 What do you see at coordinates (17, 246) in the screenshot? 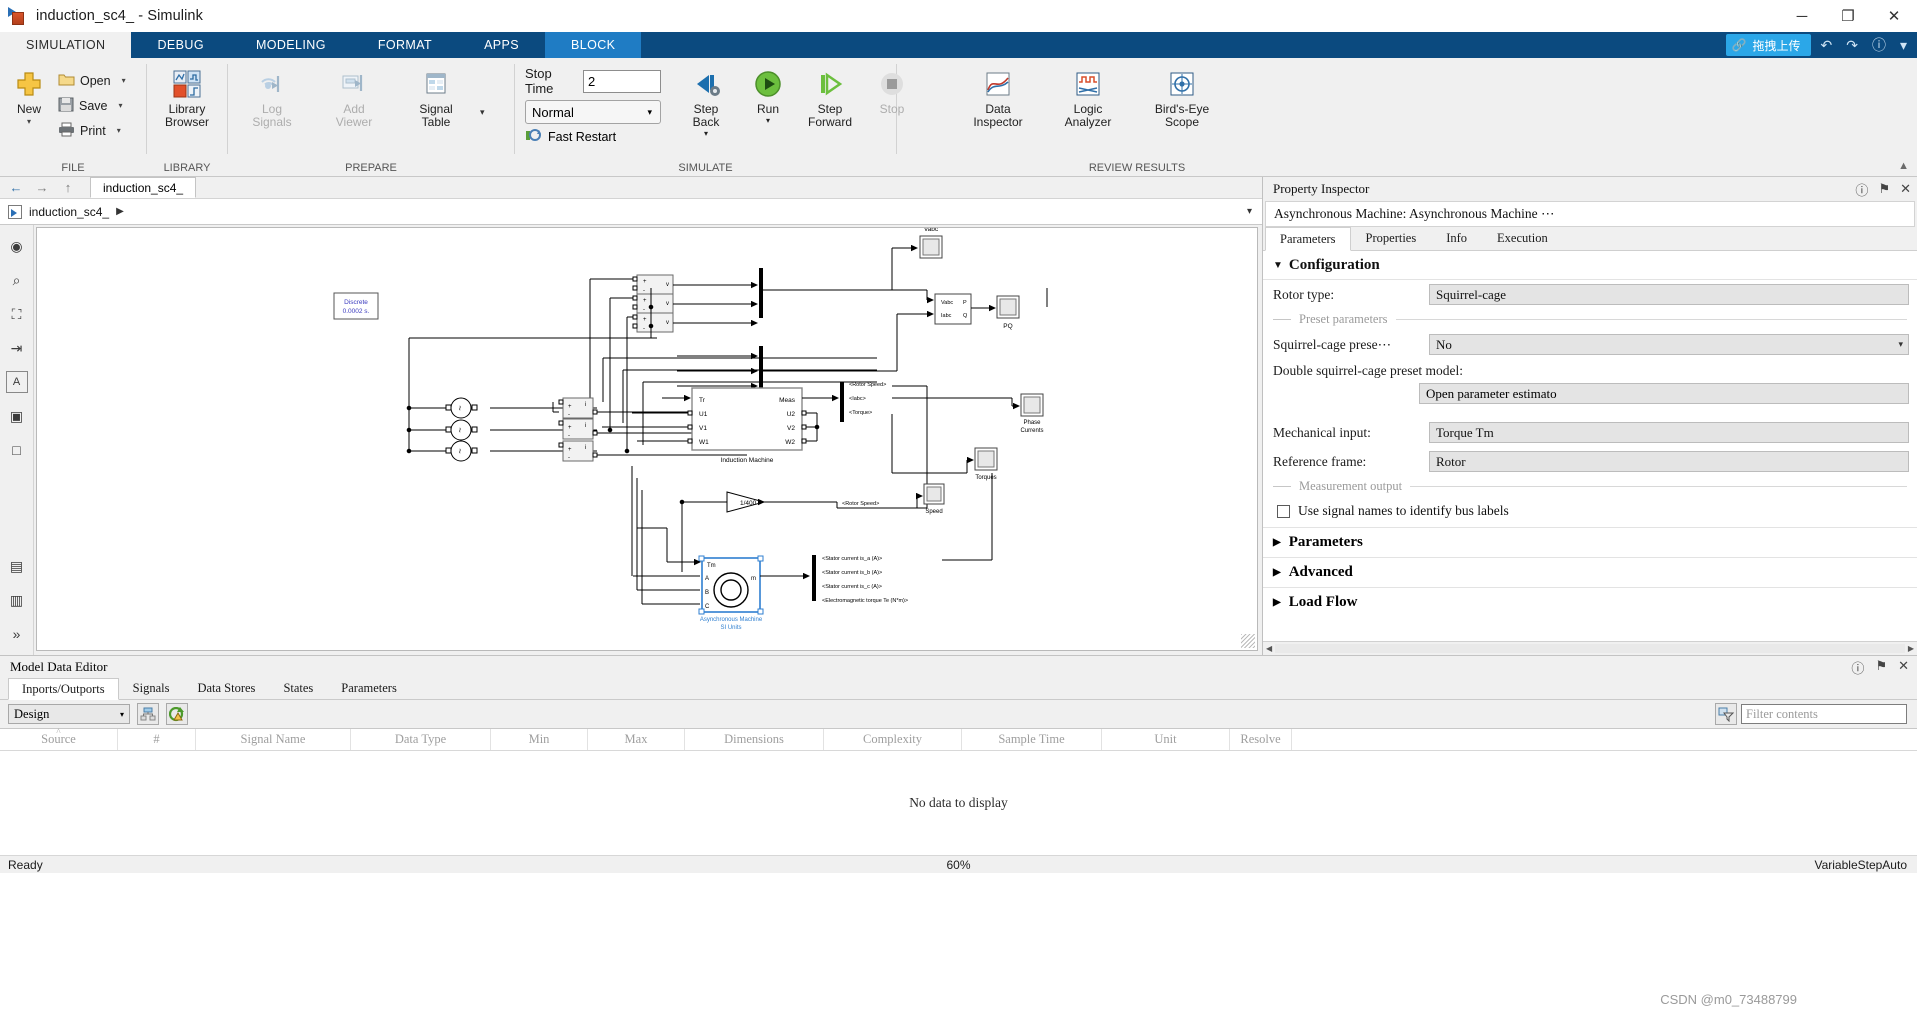
I see `explore-icon: ◉` at bounding box center [17, 246].